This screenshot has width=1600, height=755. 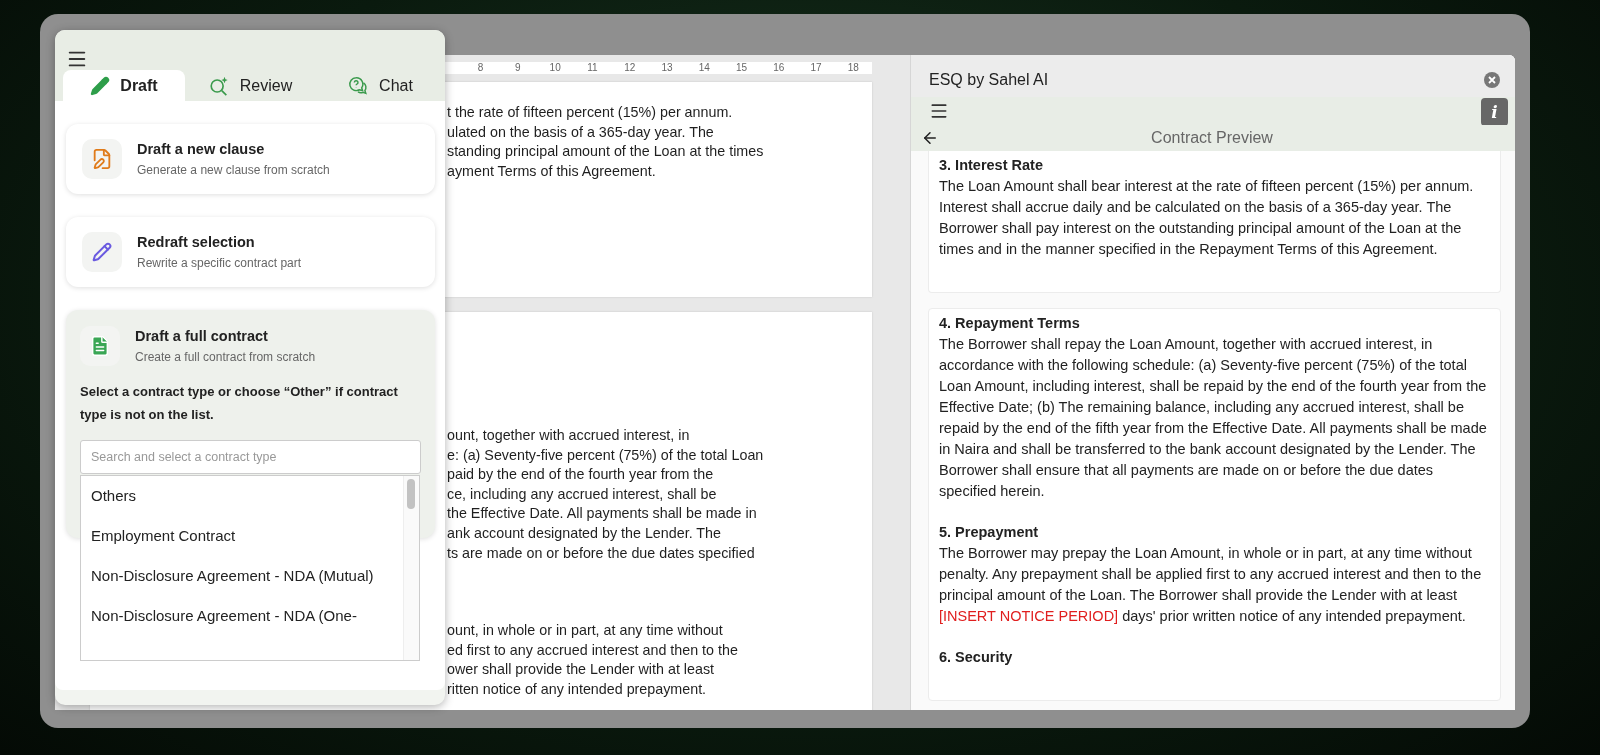 I want to click on document-text-line: t the rate of fifteen percent (15%) per annum., so click(x=590, y=112).